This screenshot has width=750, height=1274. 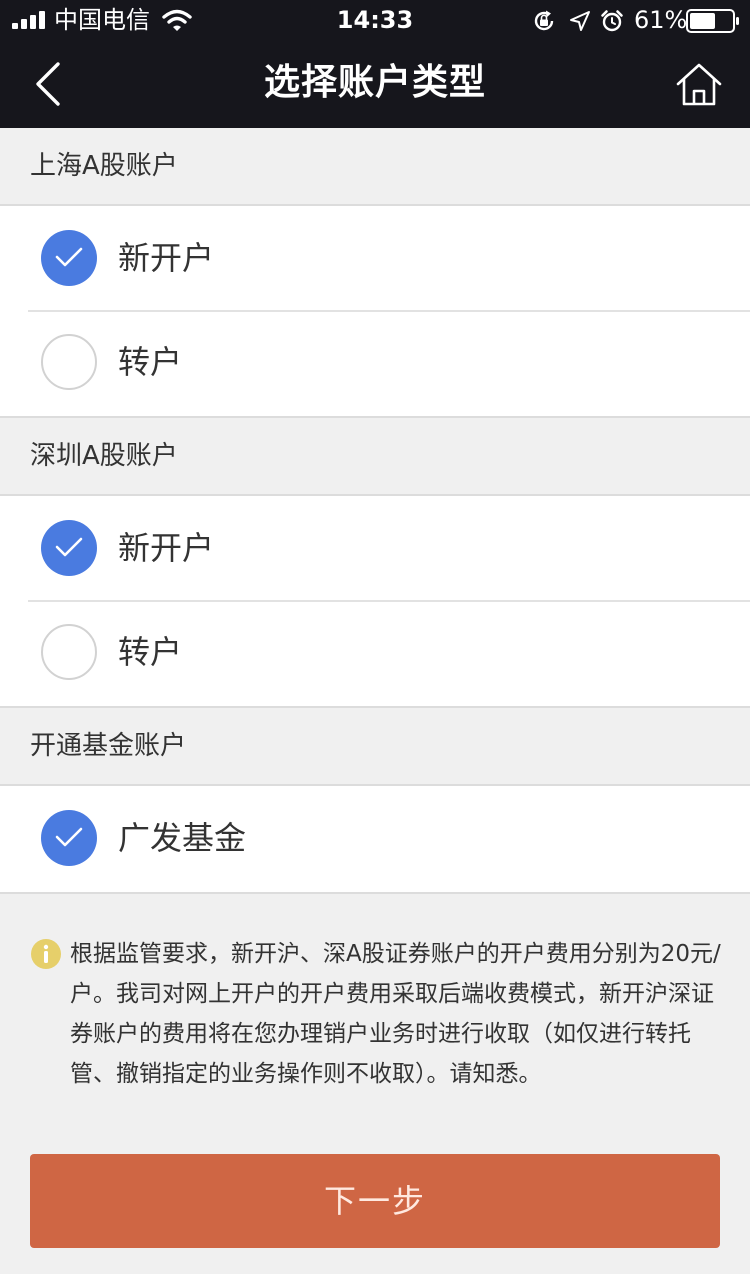 I want to click on option-row-gf-fund: 广发基金, so click(x=375, y=838).